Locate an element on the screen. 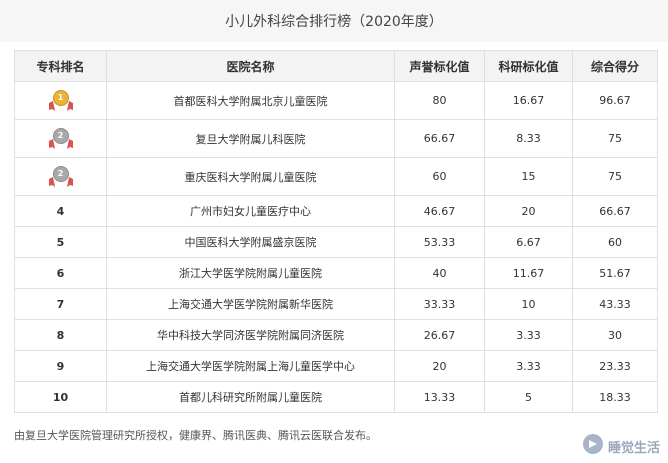  hospital-name-cell: 广州市妇女儿童医疗中心 is located at coordinates (250, 211).